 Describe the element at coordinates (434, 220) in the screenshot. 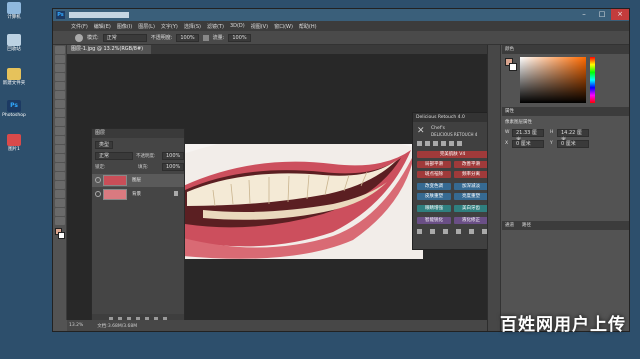

I see `smart-sharpen-button: 智能锐化` at that location.